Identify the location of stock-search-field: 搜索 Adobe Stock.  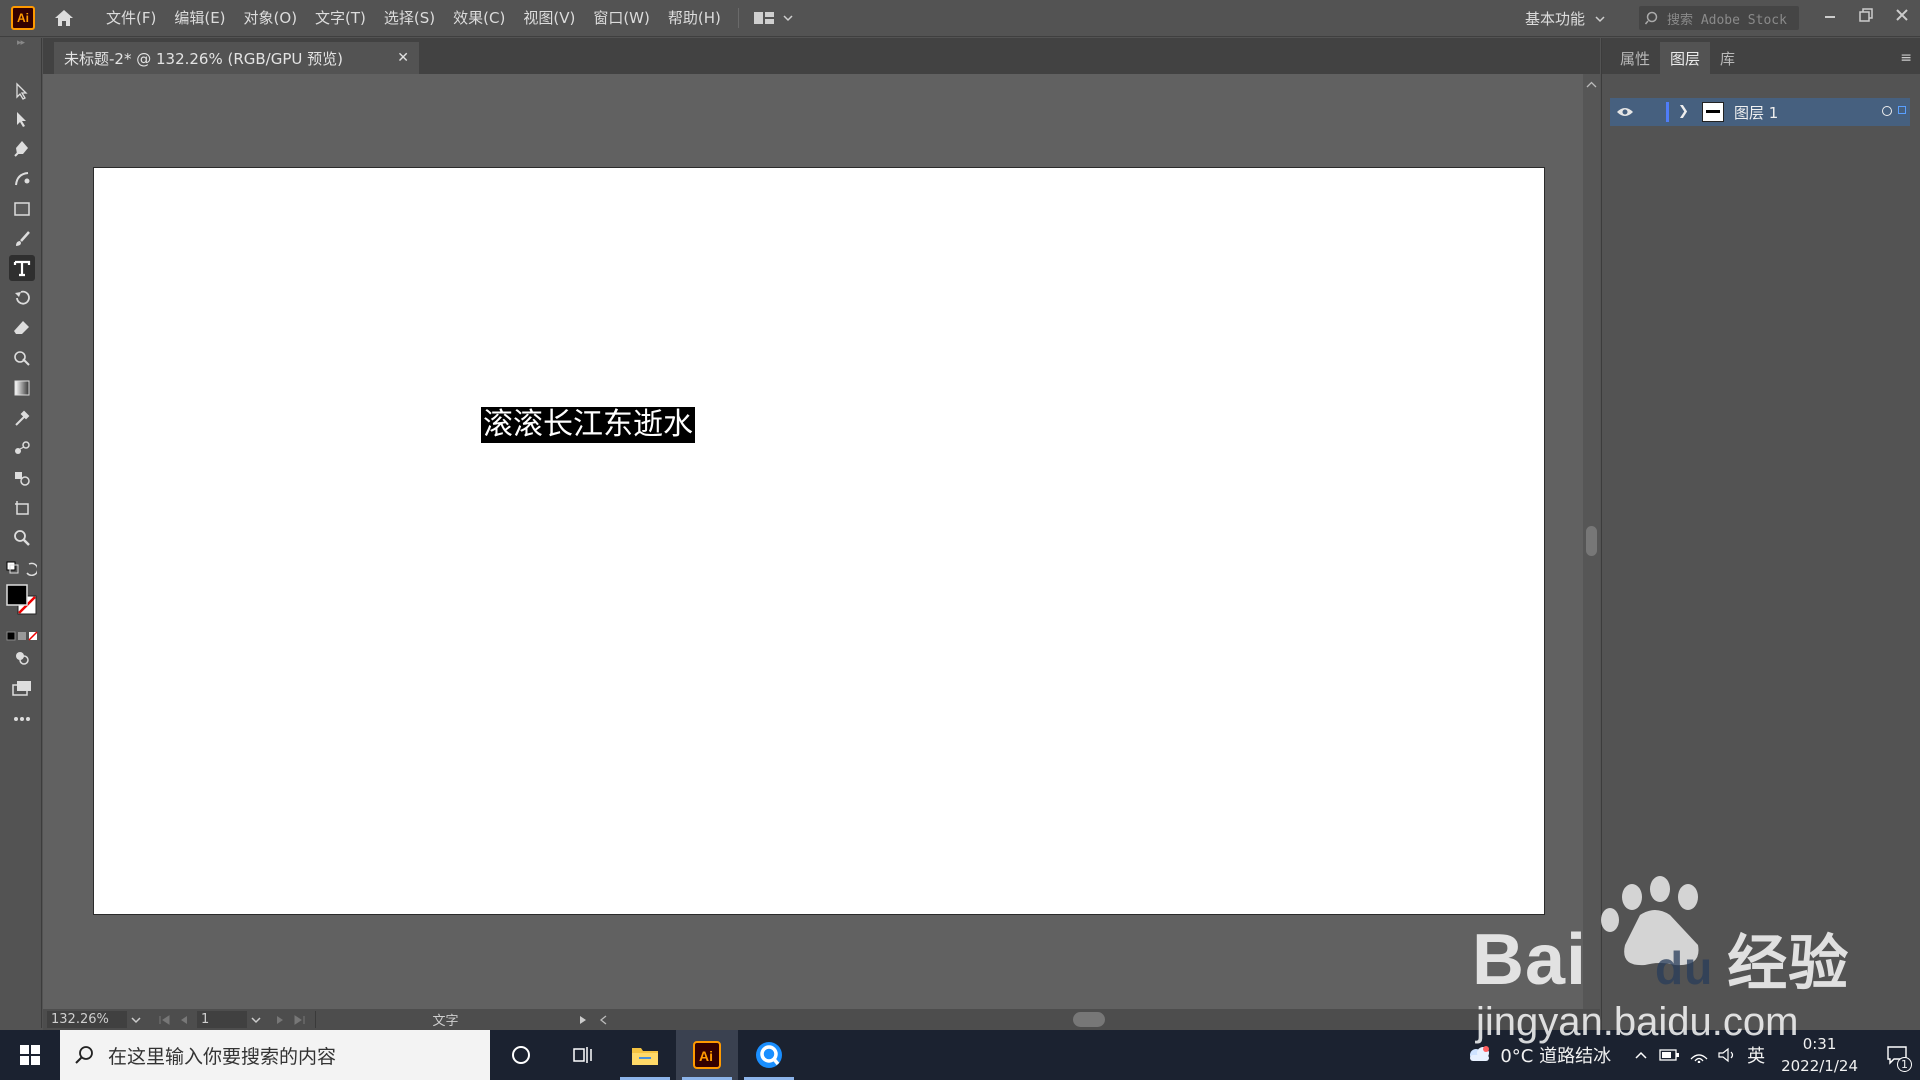
(1719, 18).